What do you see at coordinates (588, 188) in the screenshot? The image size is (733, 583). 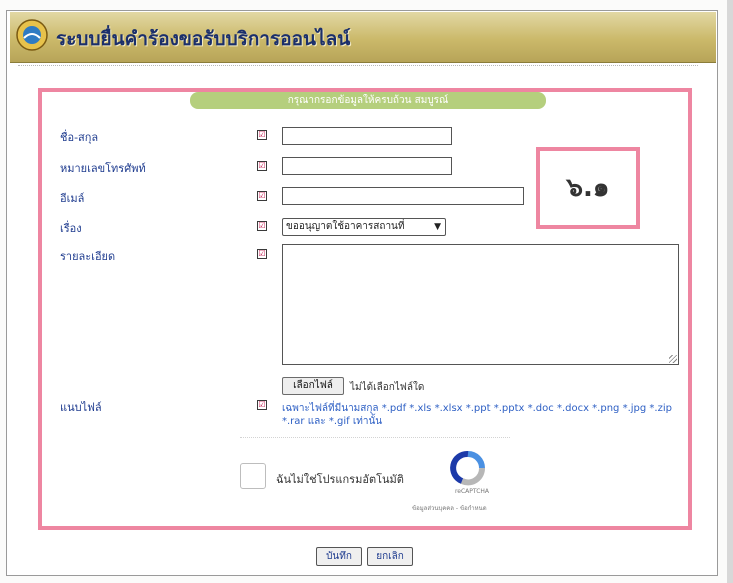 I see `annotation-box: ๖.๑` at bounding box center [588, 188].